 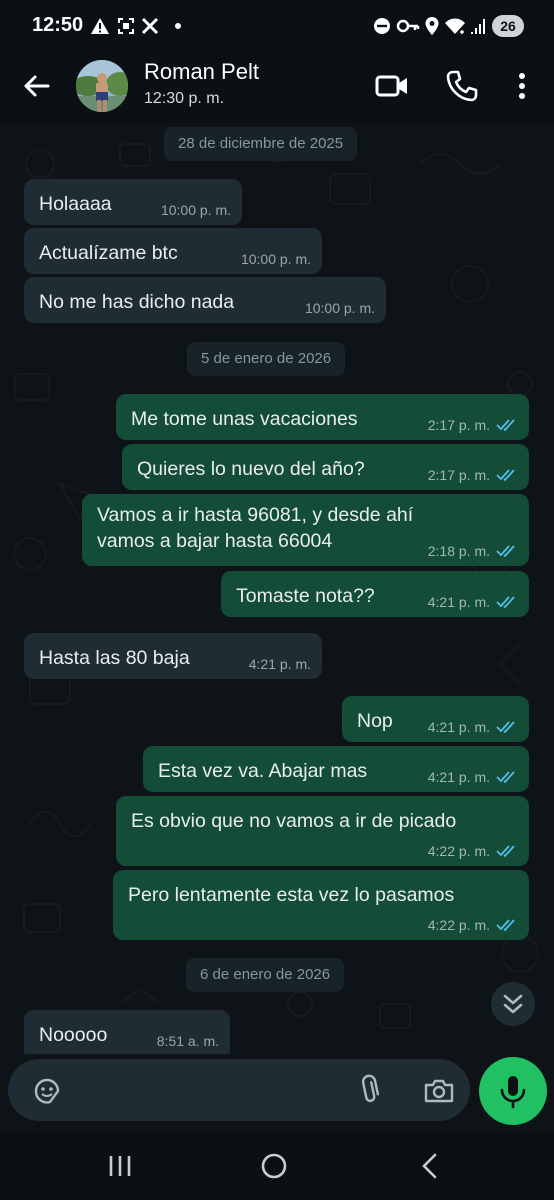 I want to click on scroll-to-bottom-button, so click(x=513, y=1004).